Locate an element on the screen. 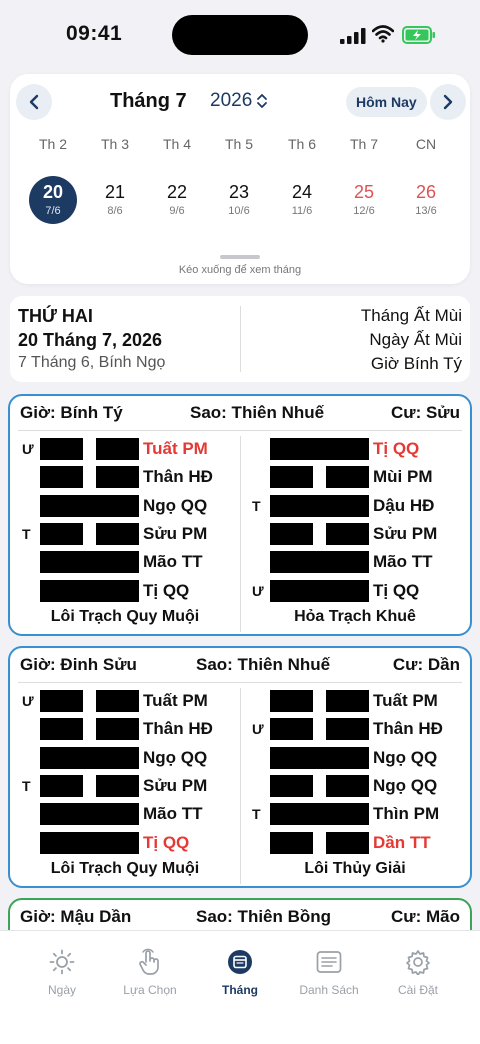 This screenshot has height=1044, width=480. month-title: Tháng 7 is located at coordinates (148, 101).